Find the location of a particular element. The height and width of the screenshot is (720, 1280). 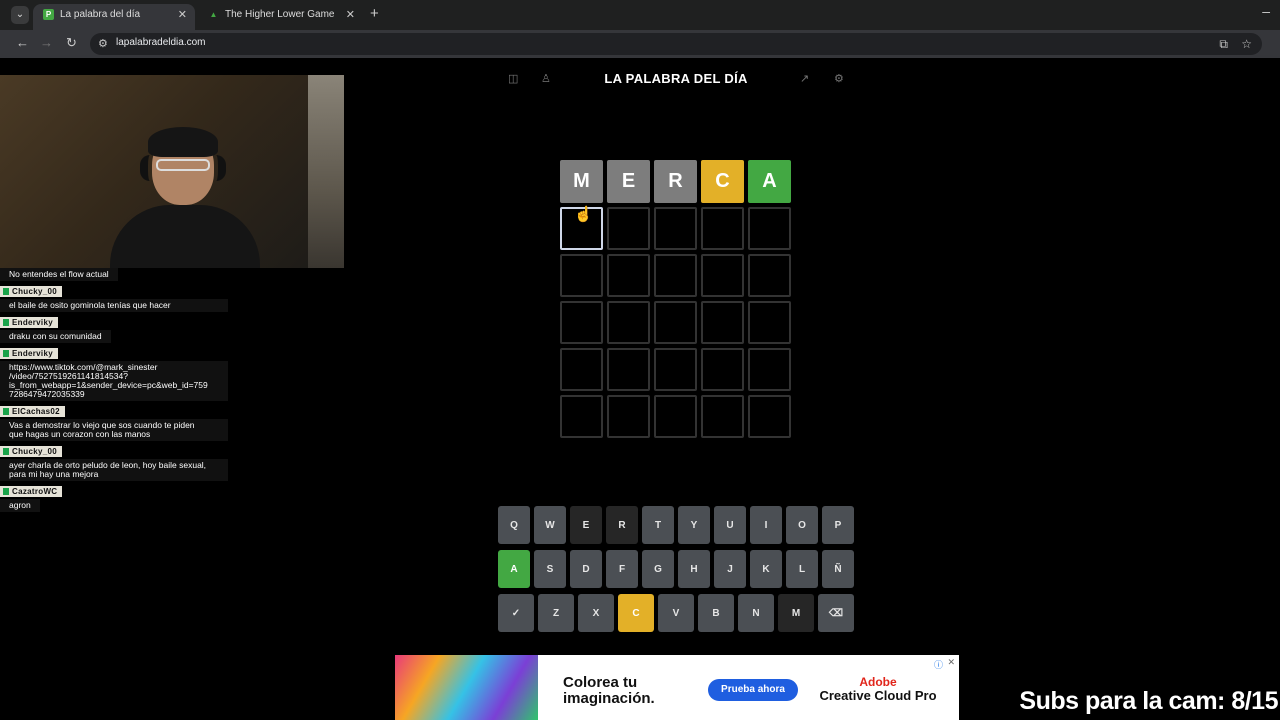

key-h: H is located at coordinates (694, 569).